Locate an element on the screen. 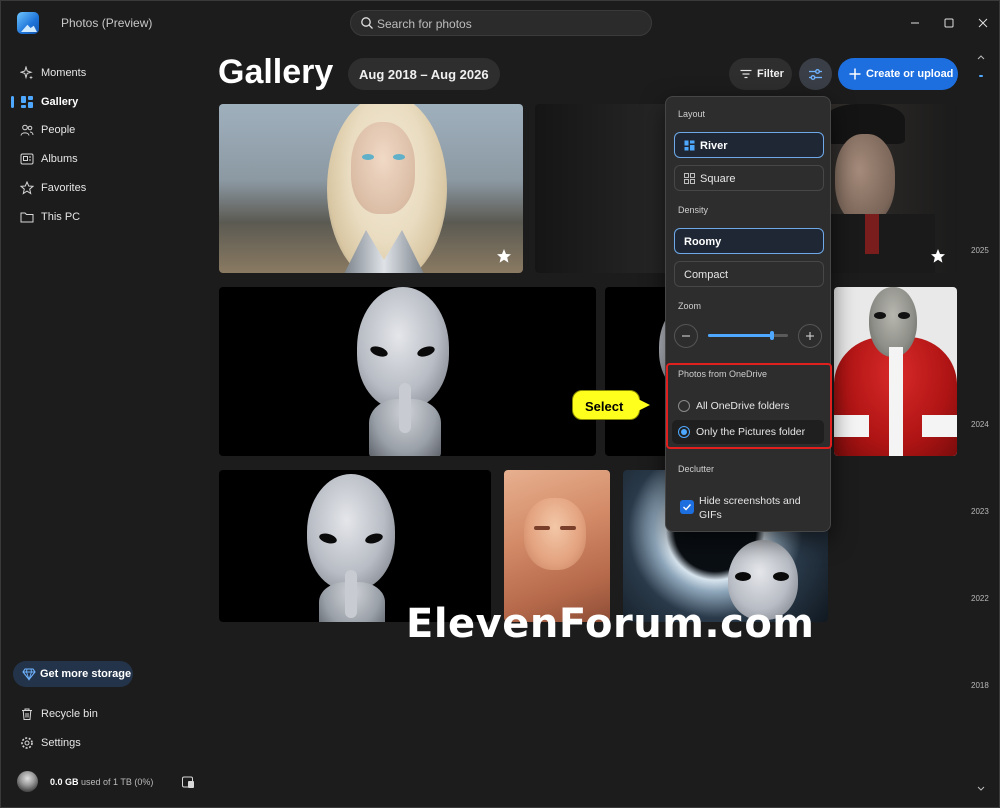 Image resolution: width=1000 pixels, height=808 pixels. close-icon is located at coordinates (983, 23).